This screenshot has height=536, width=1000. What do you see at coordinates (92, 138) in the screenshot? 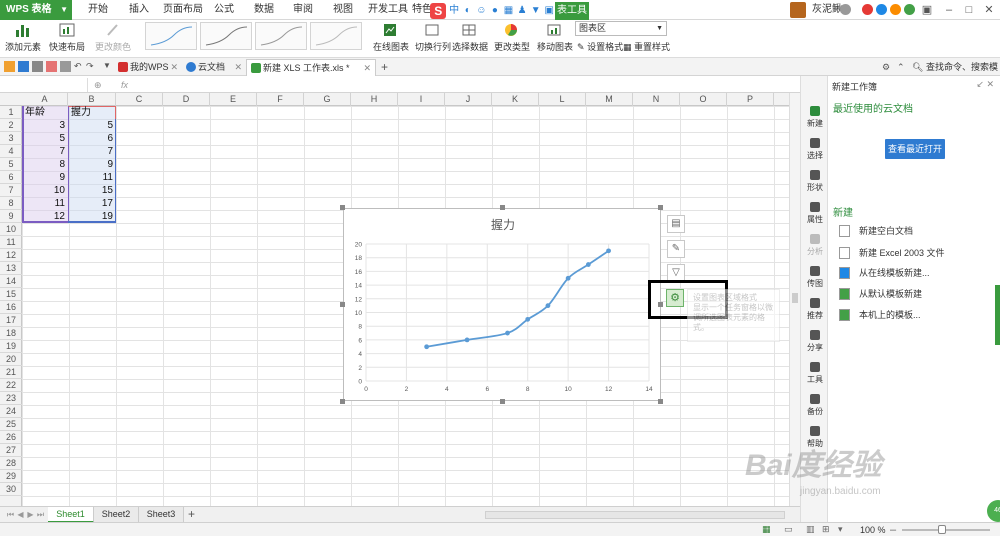
I see `grip-cell: 6` at bounding box center [92, 138].